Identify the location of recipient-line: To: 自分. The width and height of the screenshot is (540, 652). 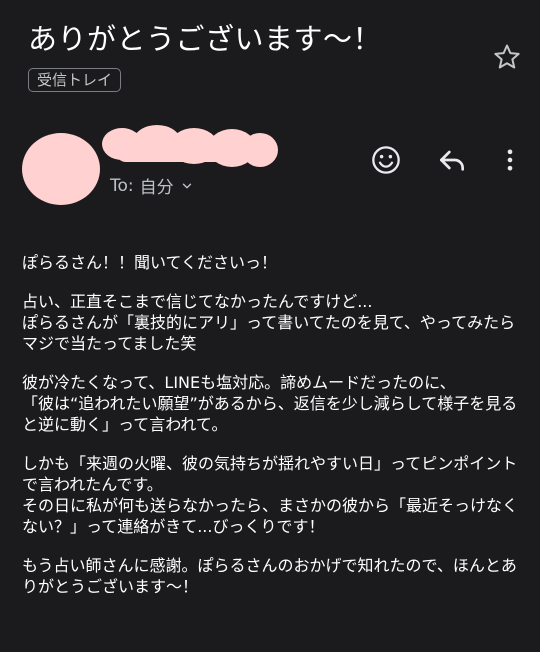
(152, 185).